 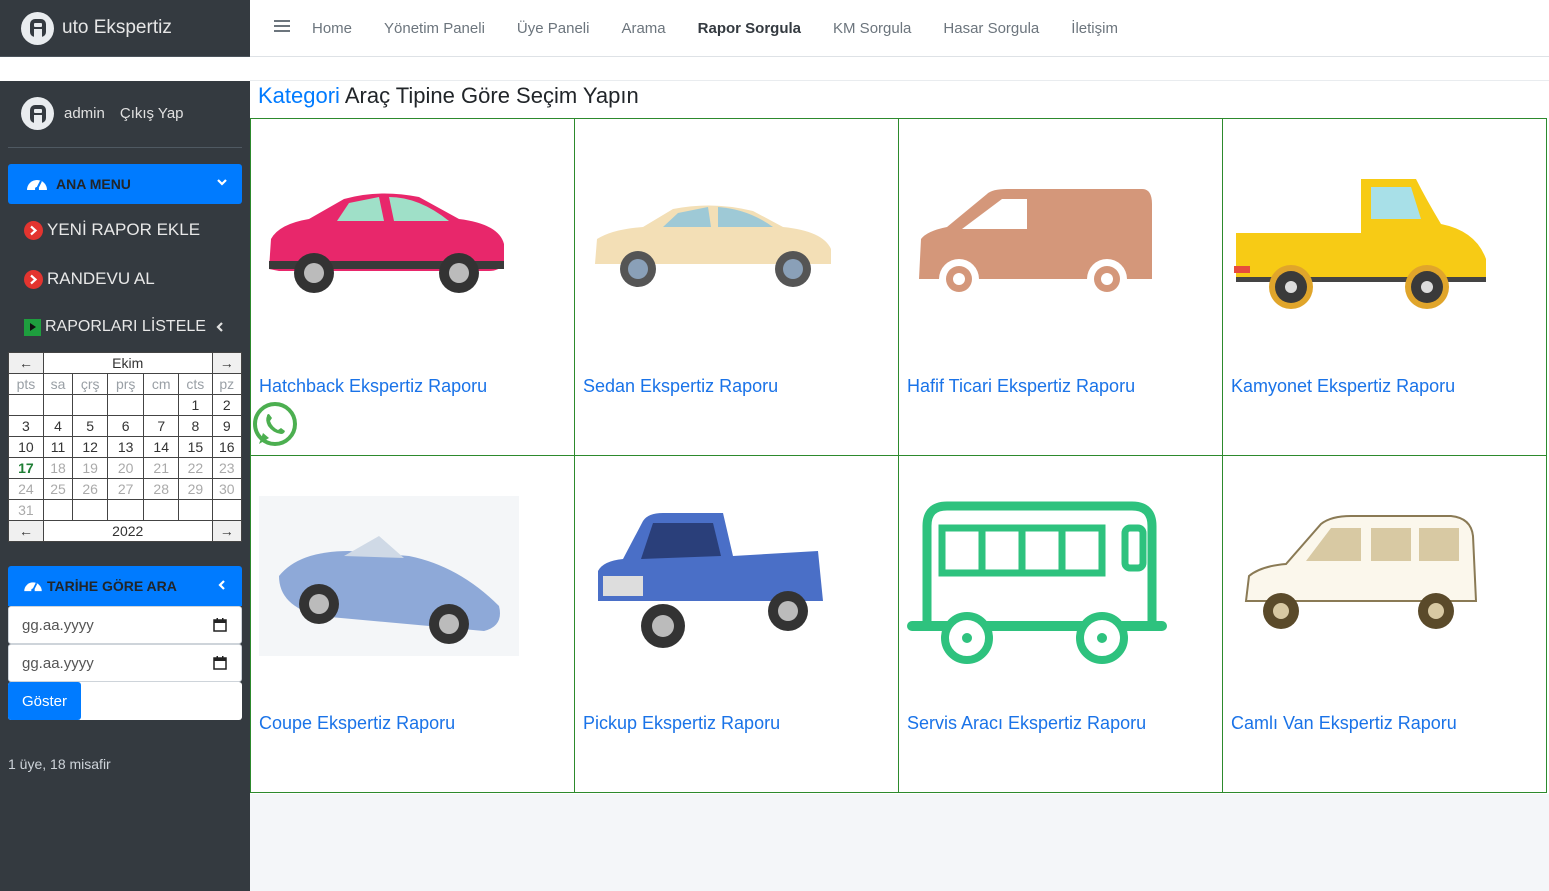 What do you see at coordinates (195, 489) in the screenshot?
I see `calendar-day: 29` at bounding box center [195, 489].